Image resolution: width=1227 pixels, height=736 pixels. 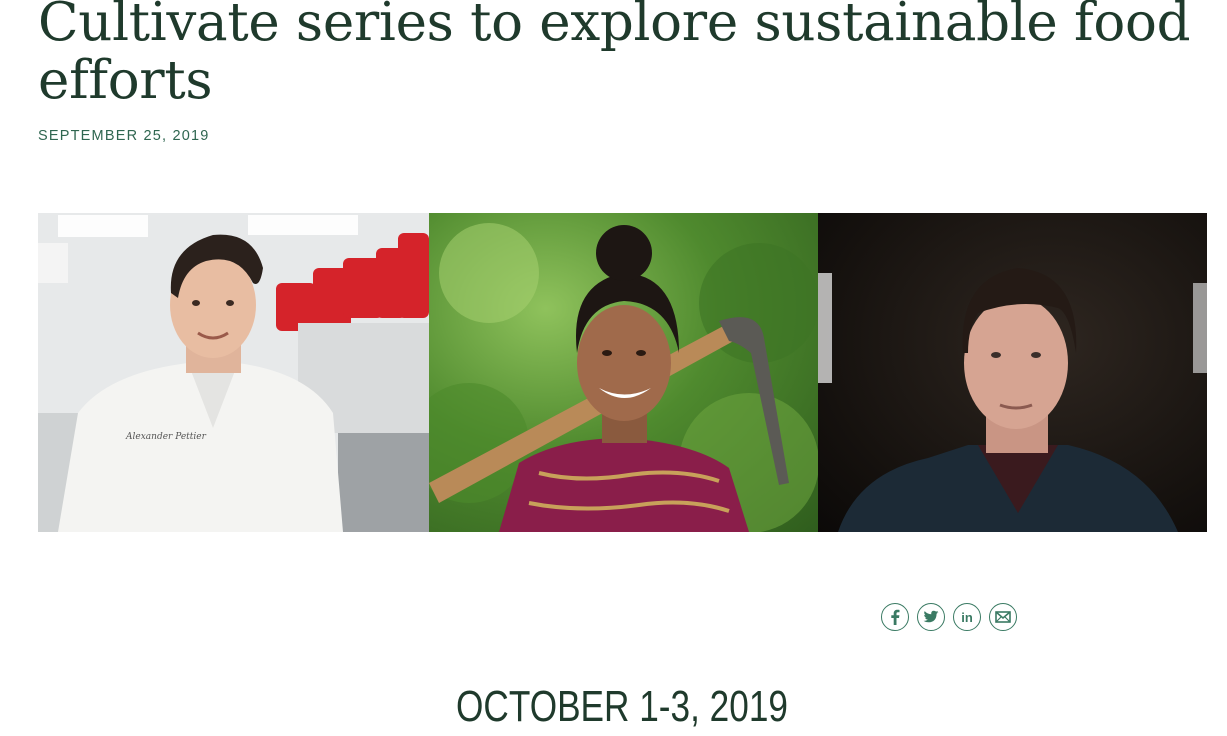 What do you see at coordinates (949, 617) in the screenshot?
I see `share-bar: in` at bounding box center [949, 617].